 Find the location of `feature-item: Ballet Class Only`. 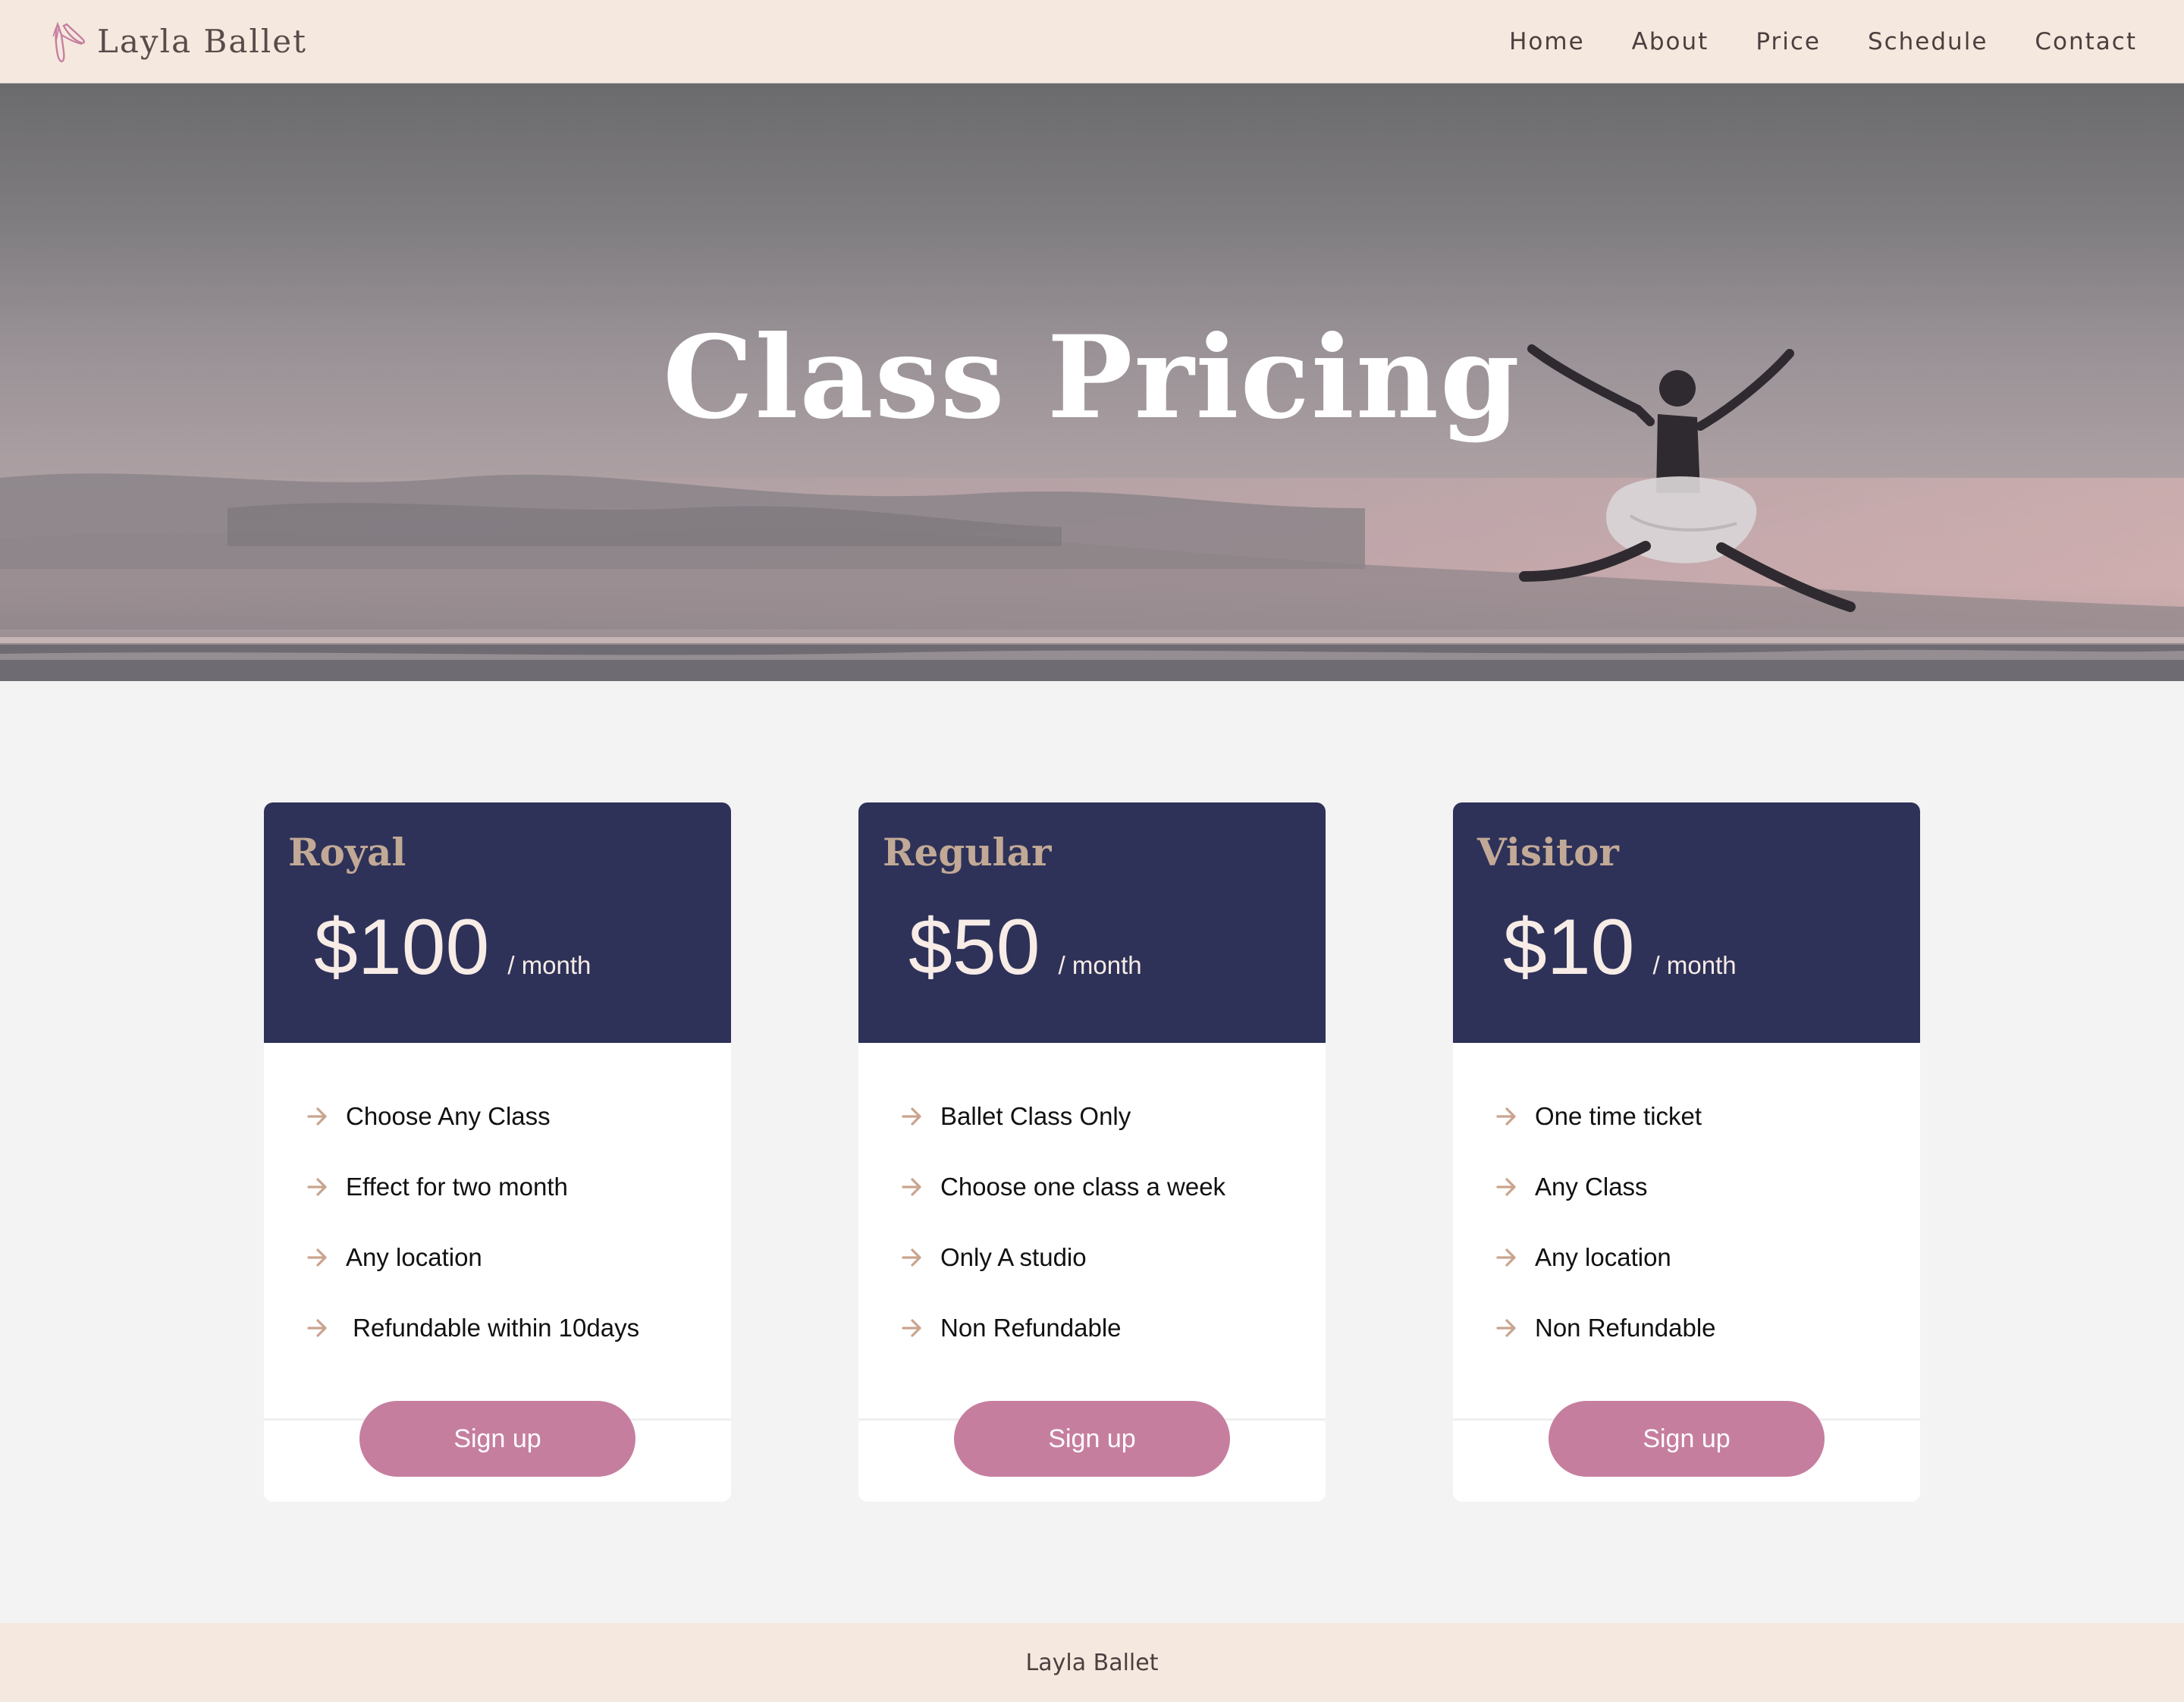

feature-item: Ballet Class Only is located at coordinates (1113, 1116).